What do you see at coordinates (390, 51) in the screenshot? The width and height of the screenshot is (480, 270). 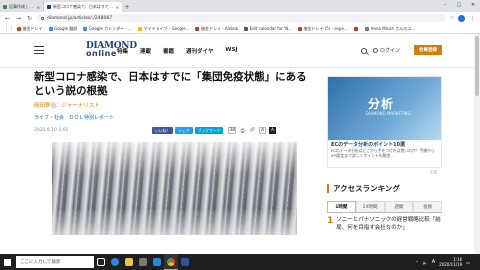 I see `login-label: ログイン` at bounding box center [390, 51].